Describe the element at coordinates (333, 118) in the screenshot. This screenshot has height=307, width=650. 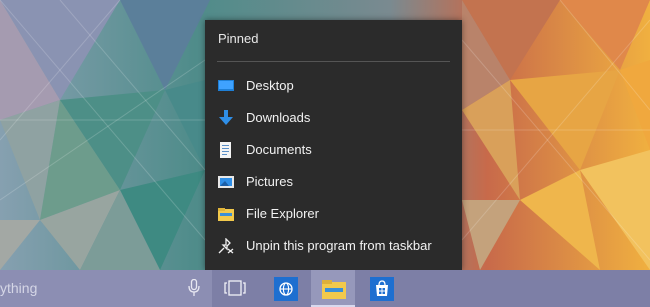
I see `jump-list-item-downloads: Downloads` at that location.